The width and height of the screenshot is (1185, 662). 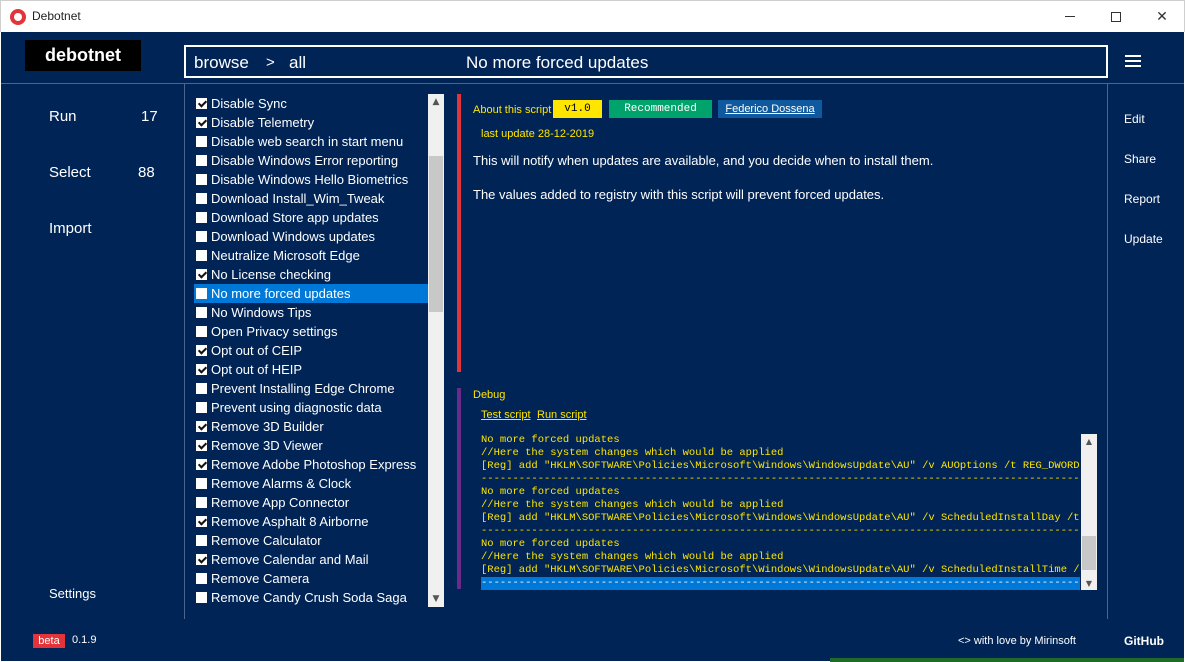 I want to click on run-script-link: Run script, so click(x=562, y=415).